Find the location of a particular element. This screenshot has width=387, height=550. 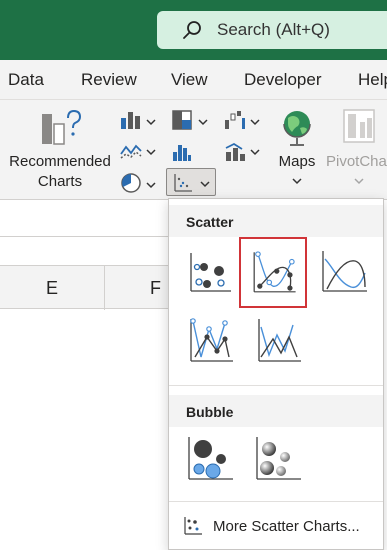

search-icon is located at coordinates (192, 30).